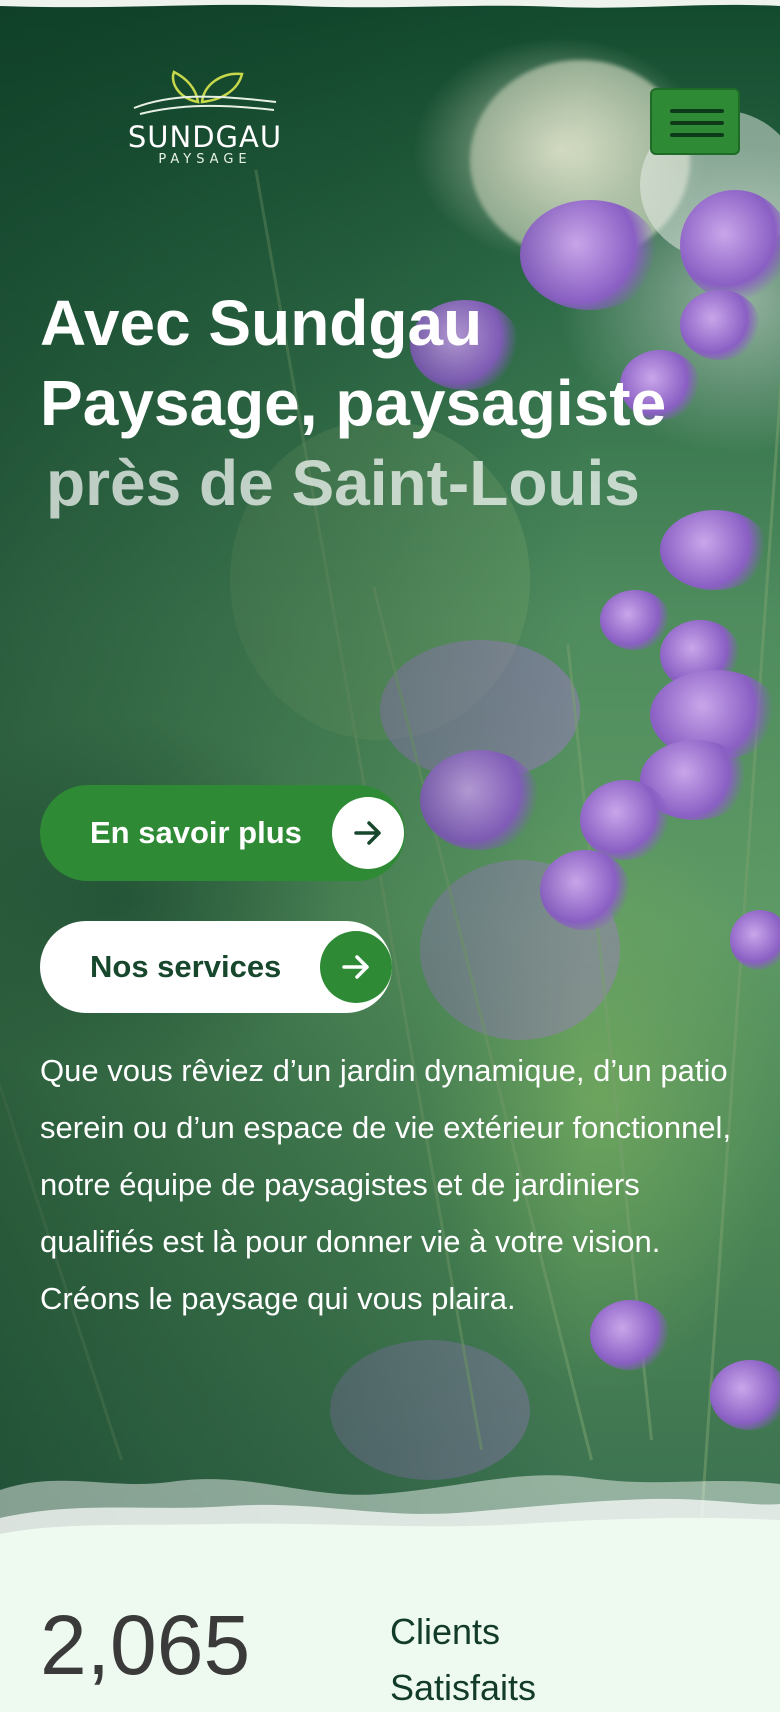 The image size is (780, 1712). Describe the element at coordinates (390, 4) in the screenshot. I see `top-wave-divider` at that location.